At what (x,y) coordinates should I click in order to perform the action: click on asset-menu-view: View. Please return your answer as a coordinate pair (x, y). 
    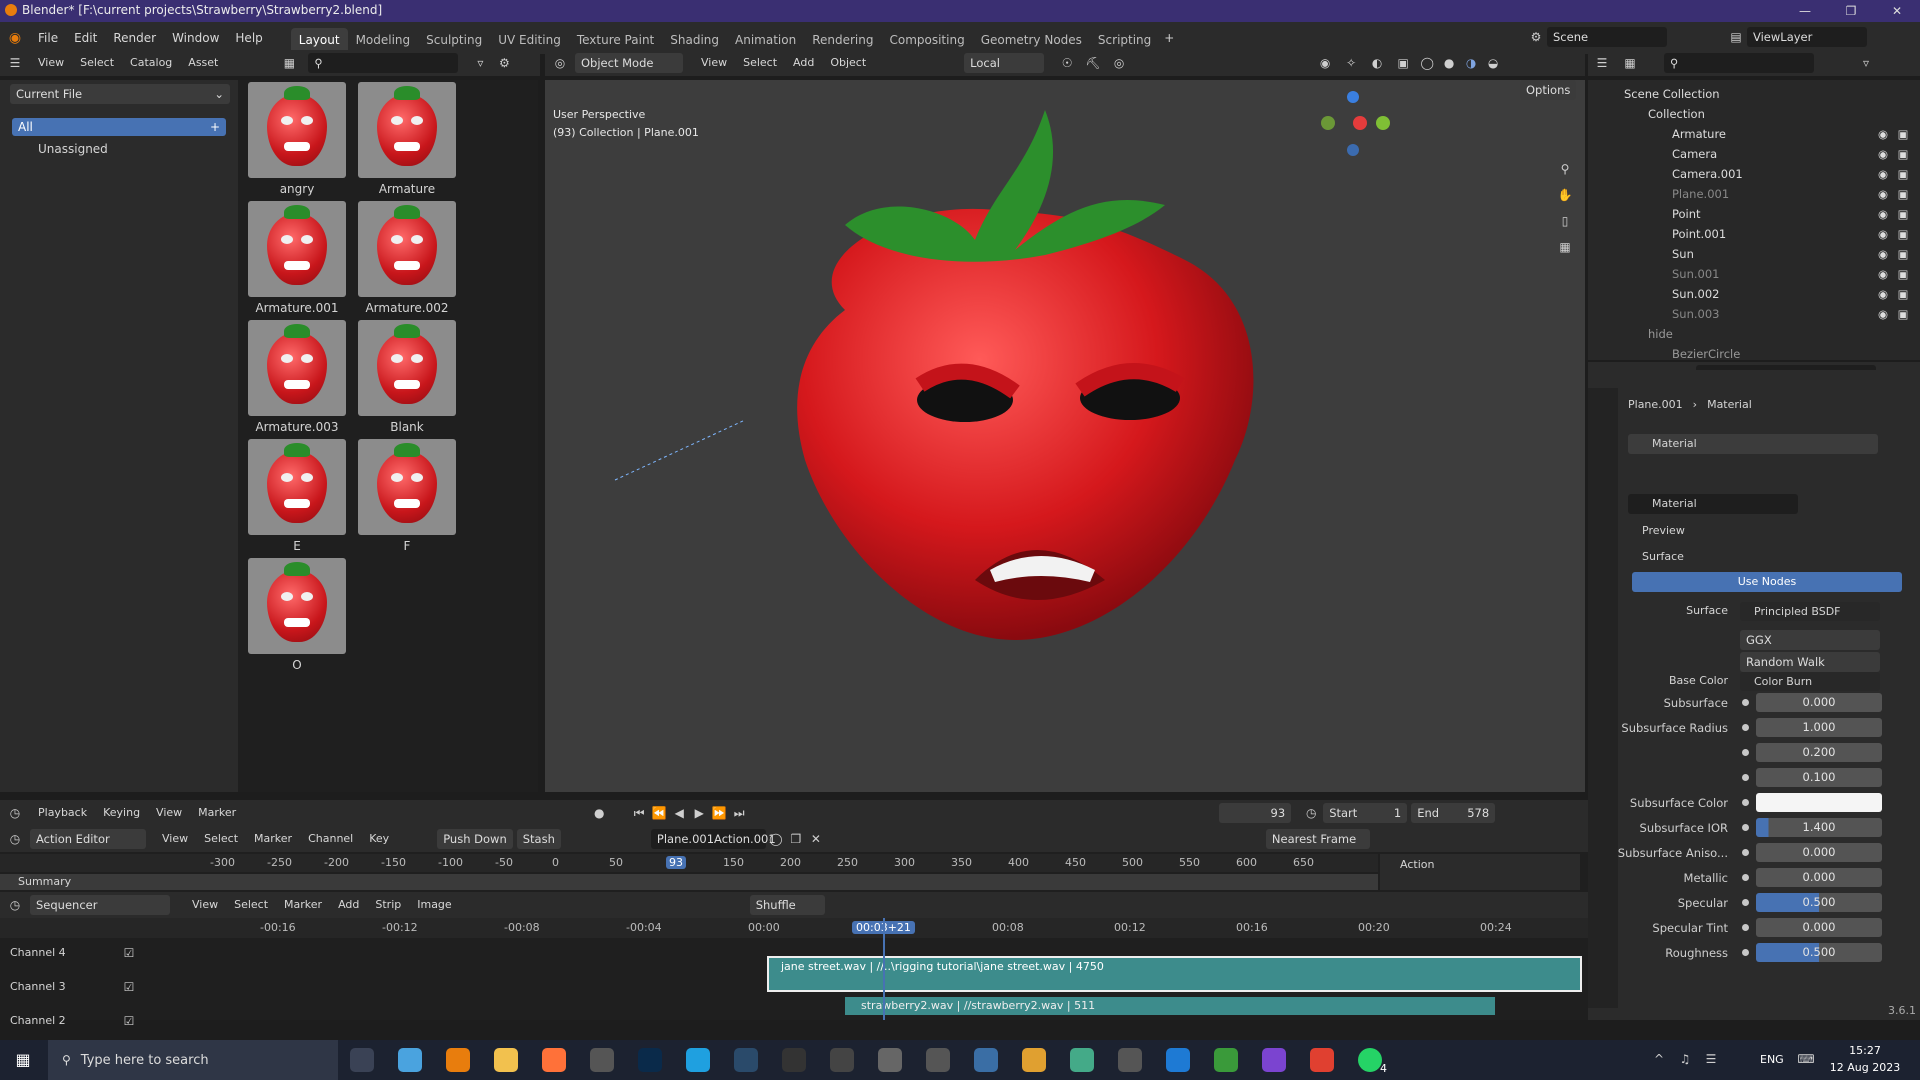
    Looking at the image, I should click on (51, 63).